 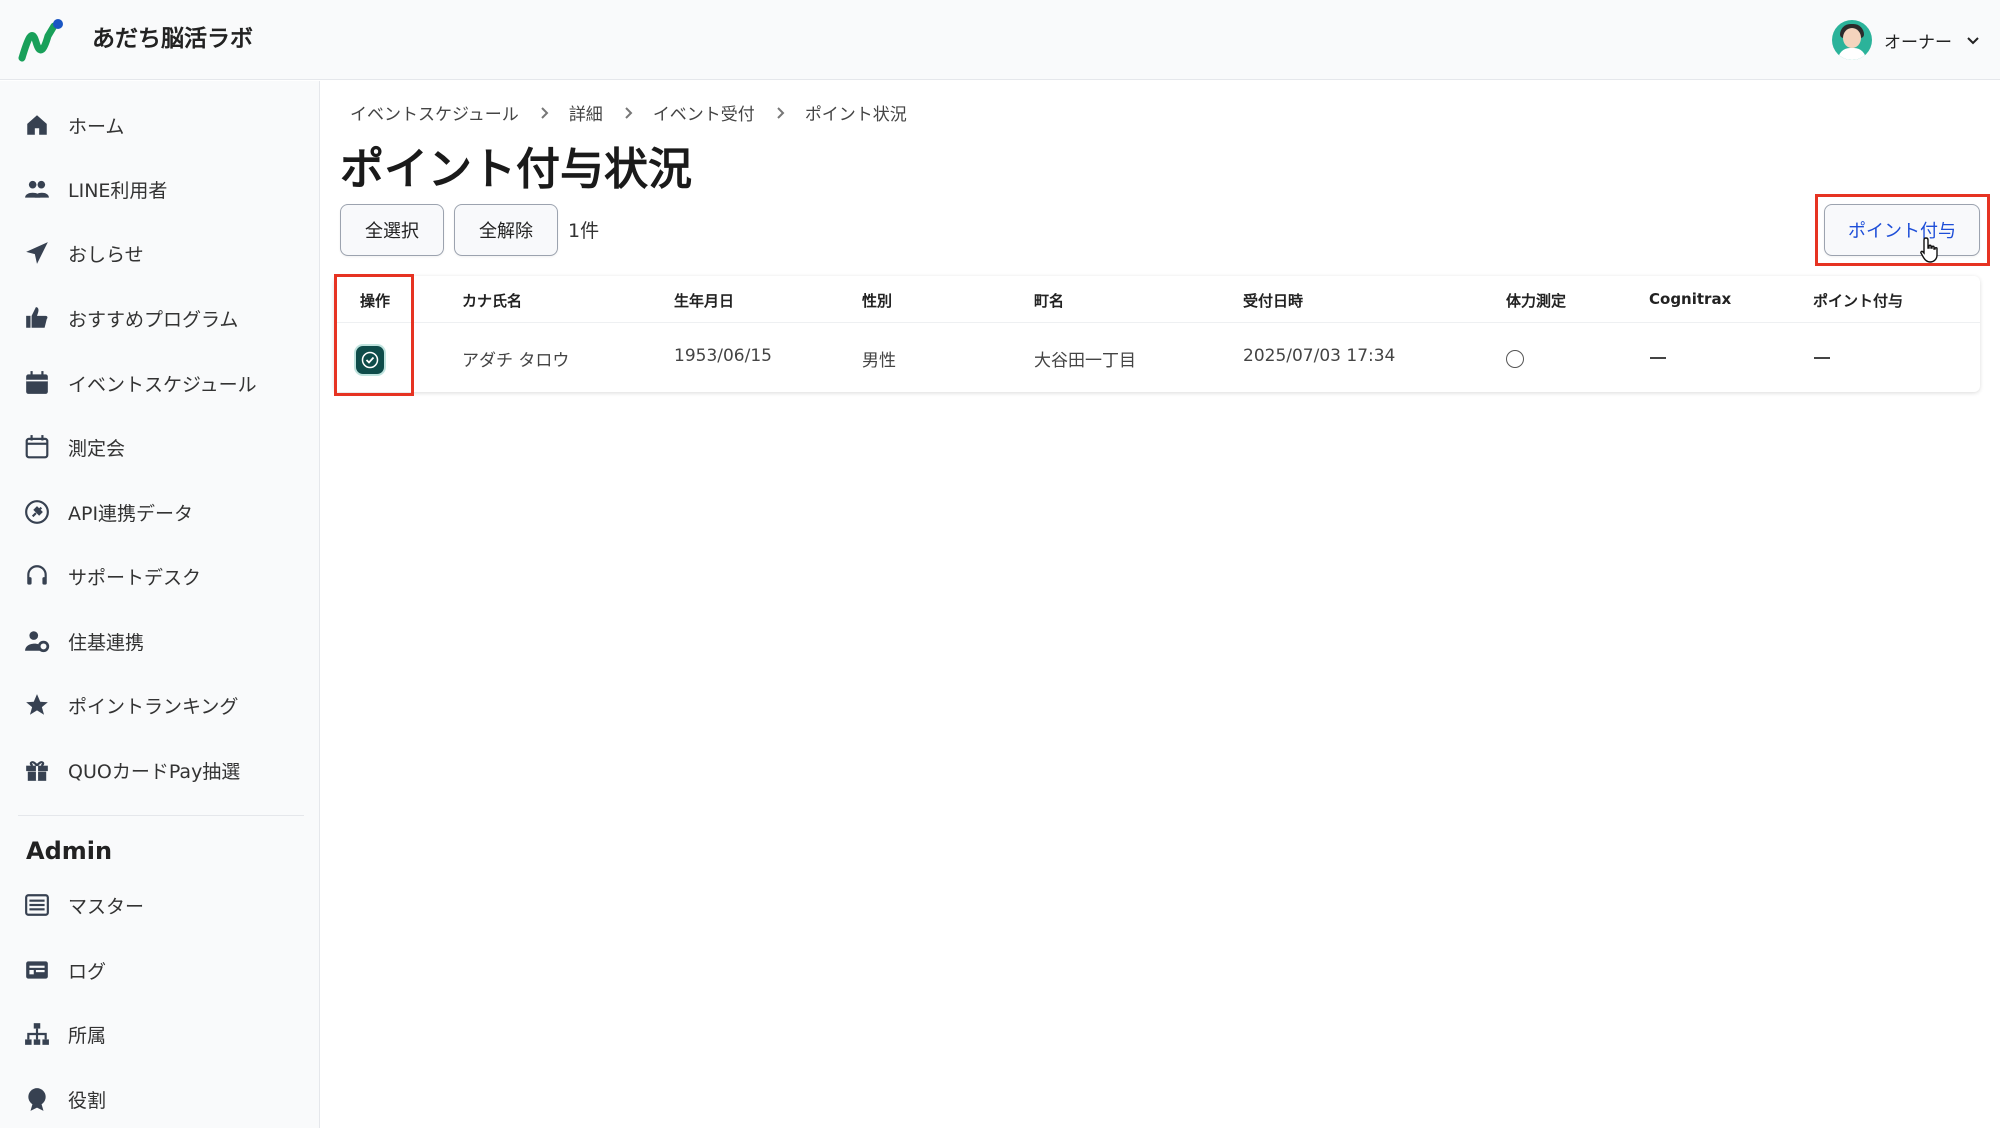 What do you see at coordinates (41, 40) in the screenshot?
I see `app-logo` at bounding box center [41, 40].